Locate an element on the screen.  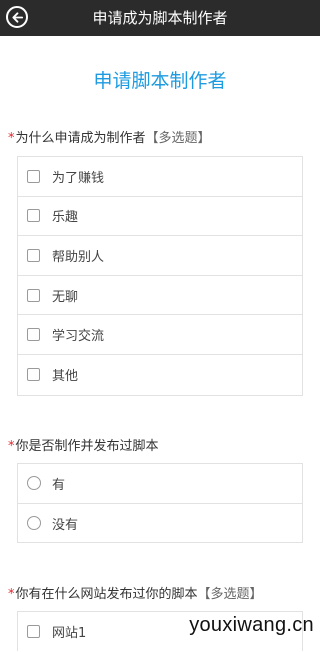
option-label: 网站1 is located at coordinates (69, 634).